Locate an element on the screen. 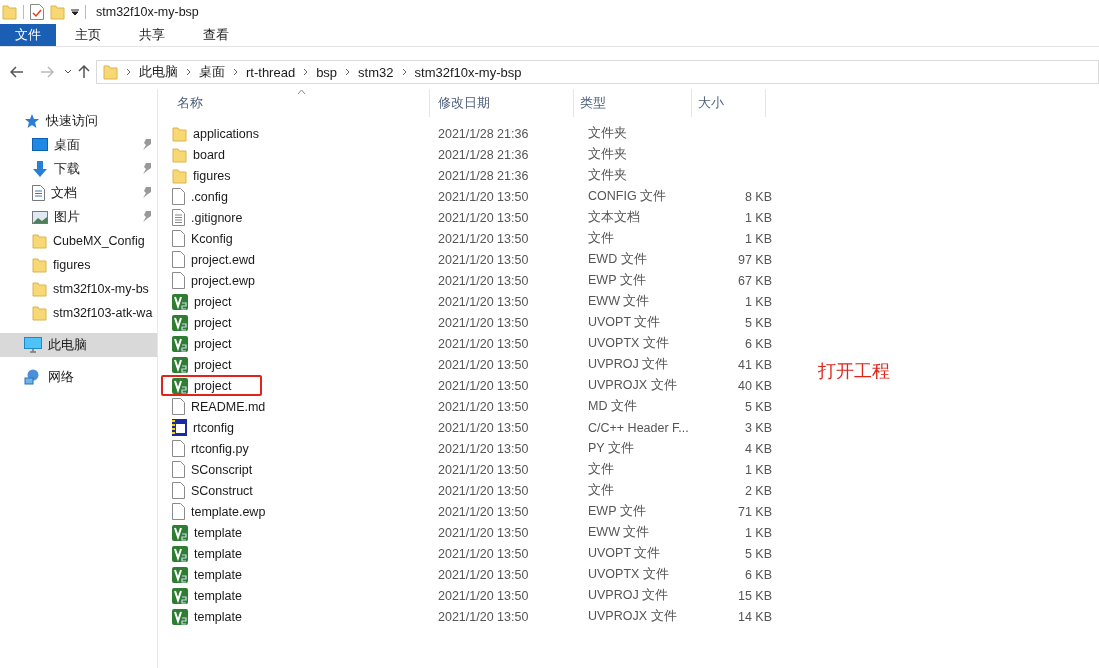  file-name: rtconfig.py is located at coordinates (220, 448).